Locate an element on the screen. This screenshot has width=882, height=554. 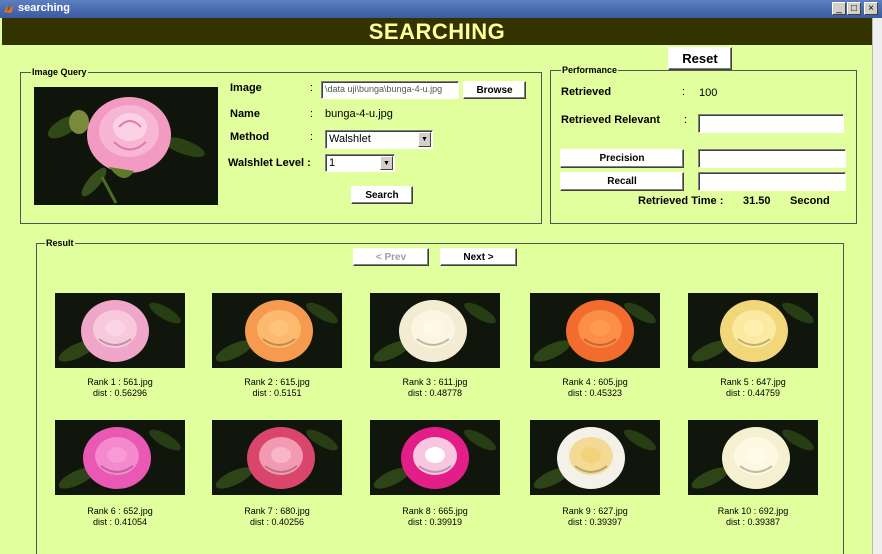
browse-button: Browse is located at coordinates (494, 90).